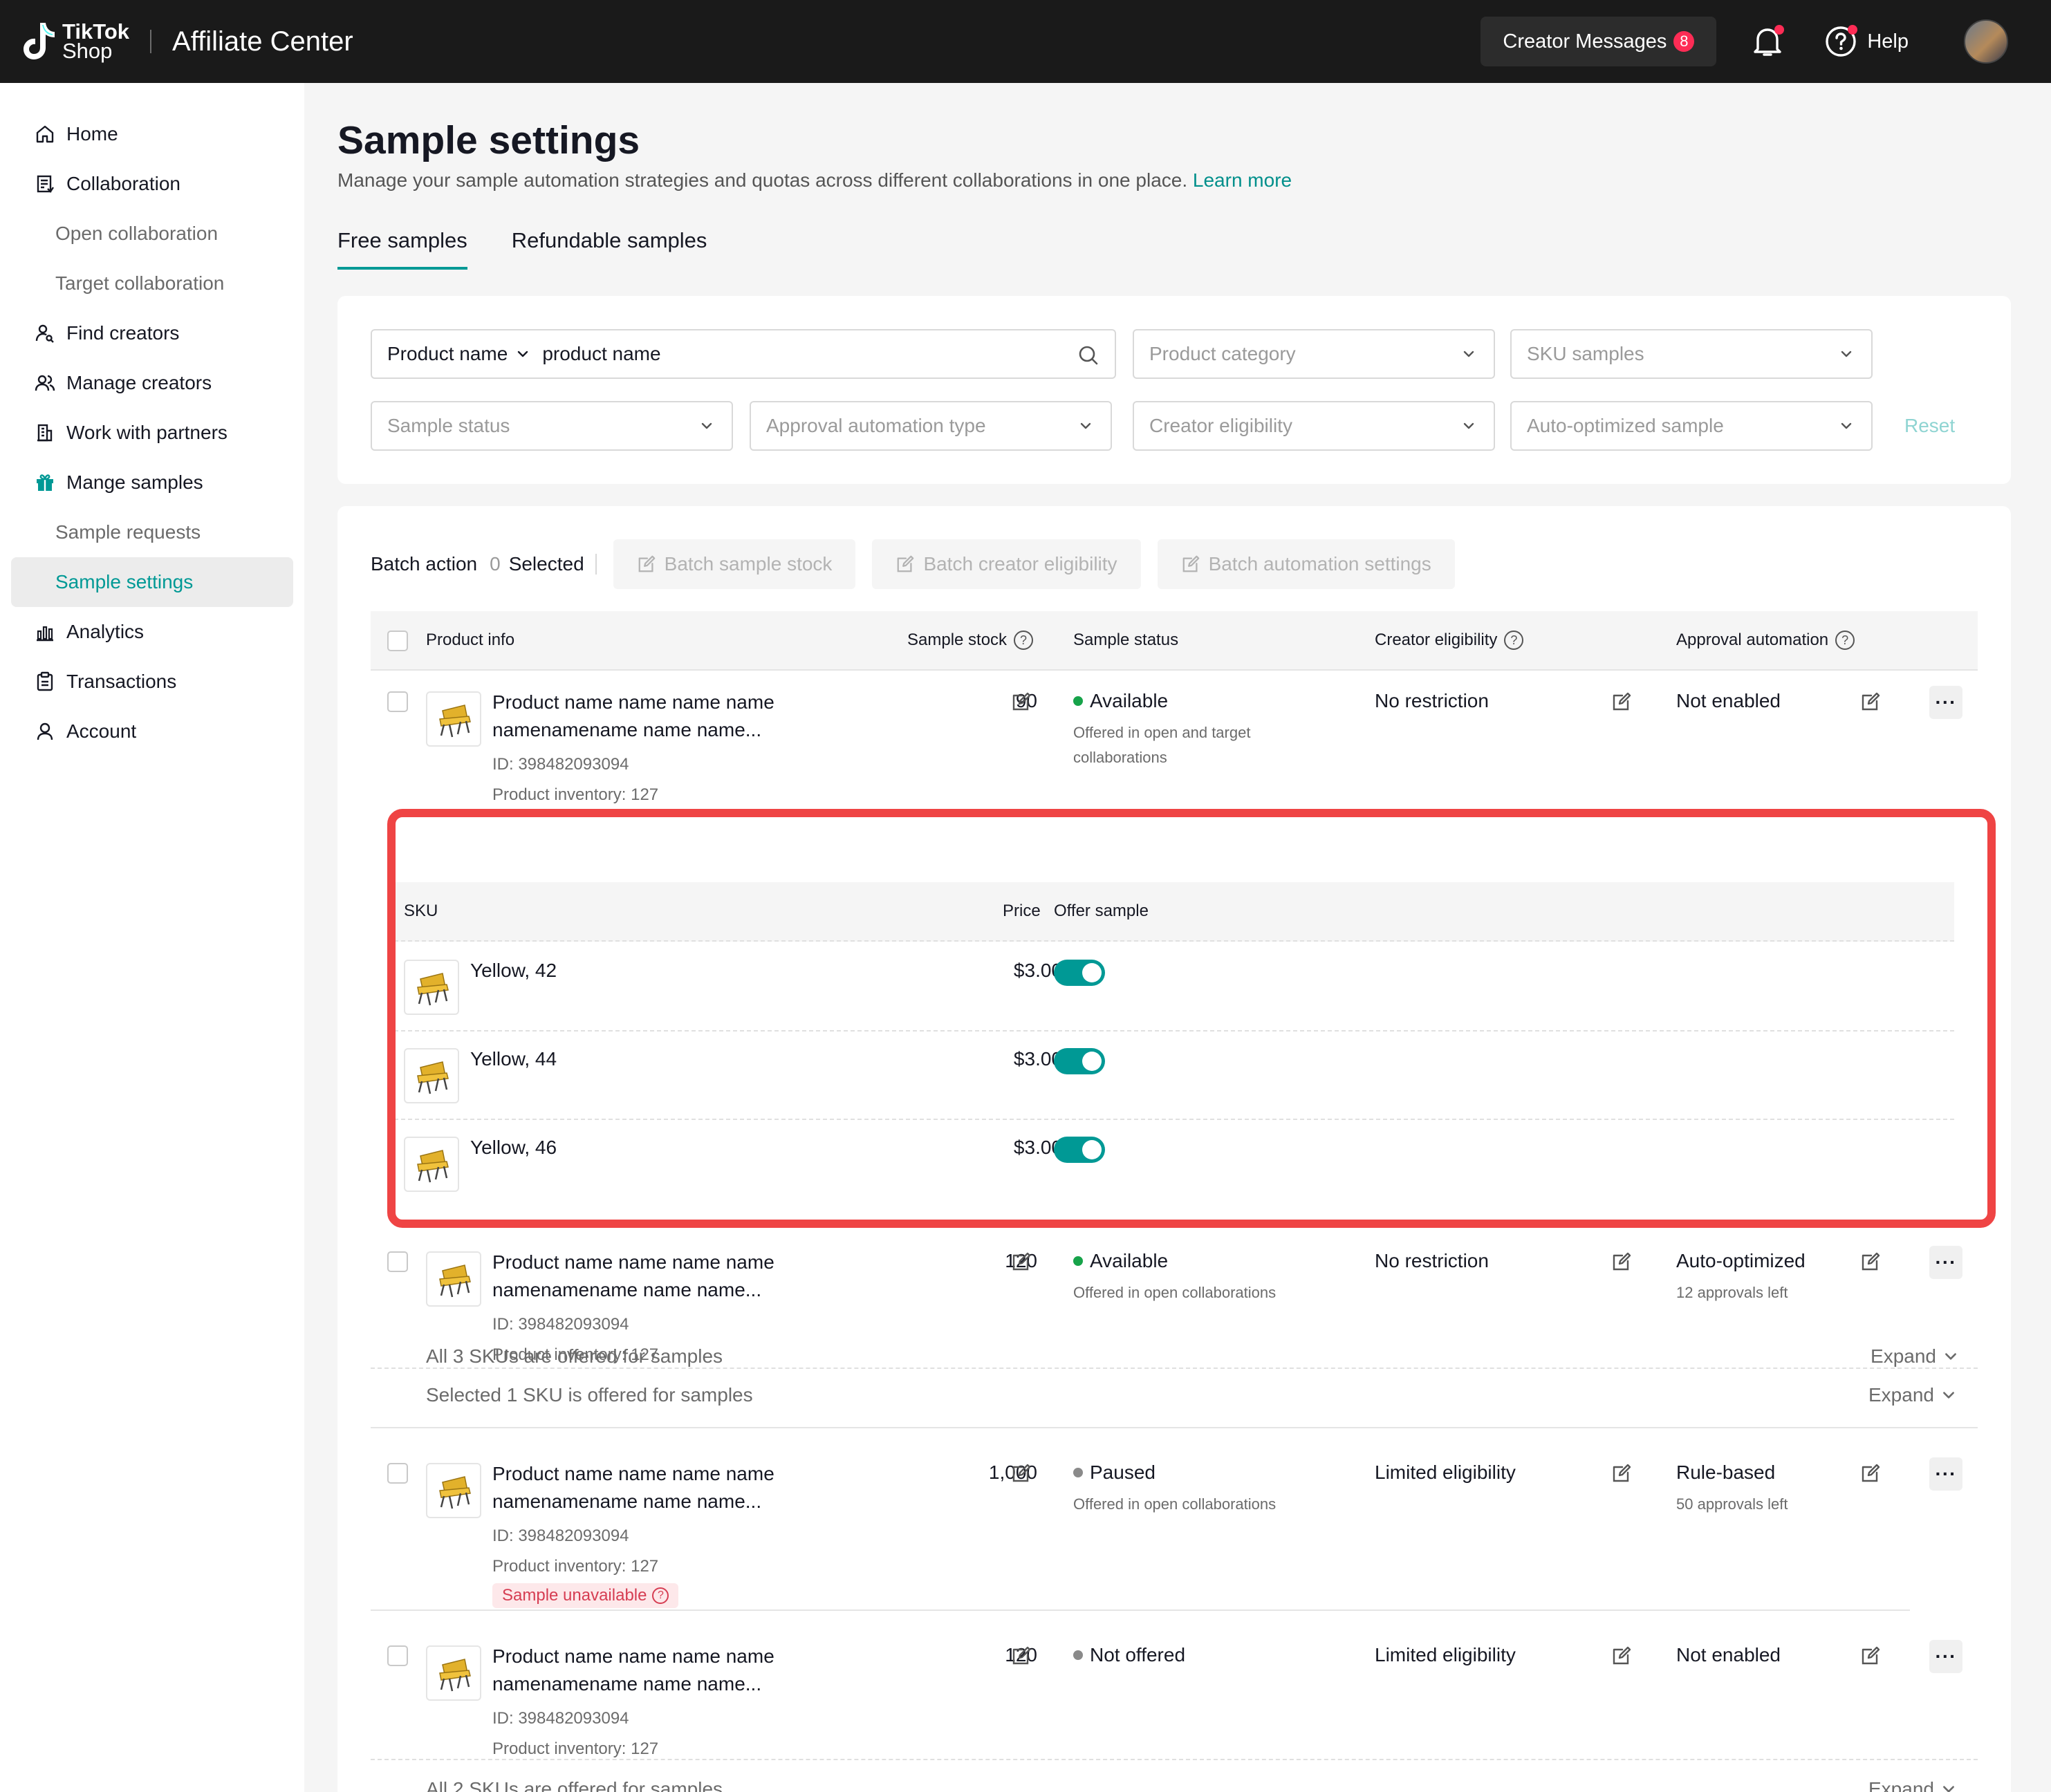 Image resolution: width=2051 pixels, height=1792 pixels. I want to click on approval-automation-value: Rule-based, so click(1726, 1472).